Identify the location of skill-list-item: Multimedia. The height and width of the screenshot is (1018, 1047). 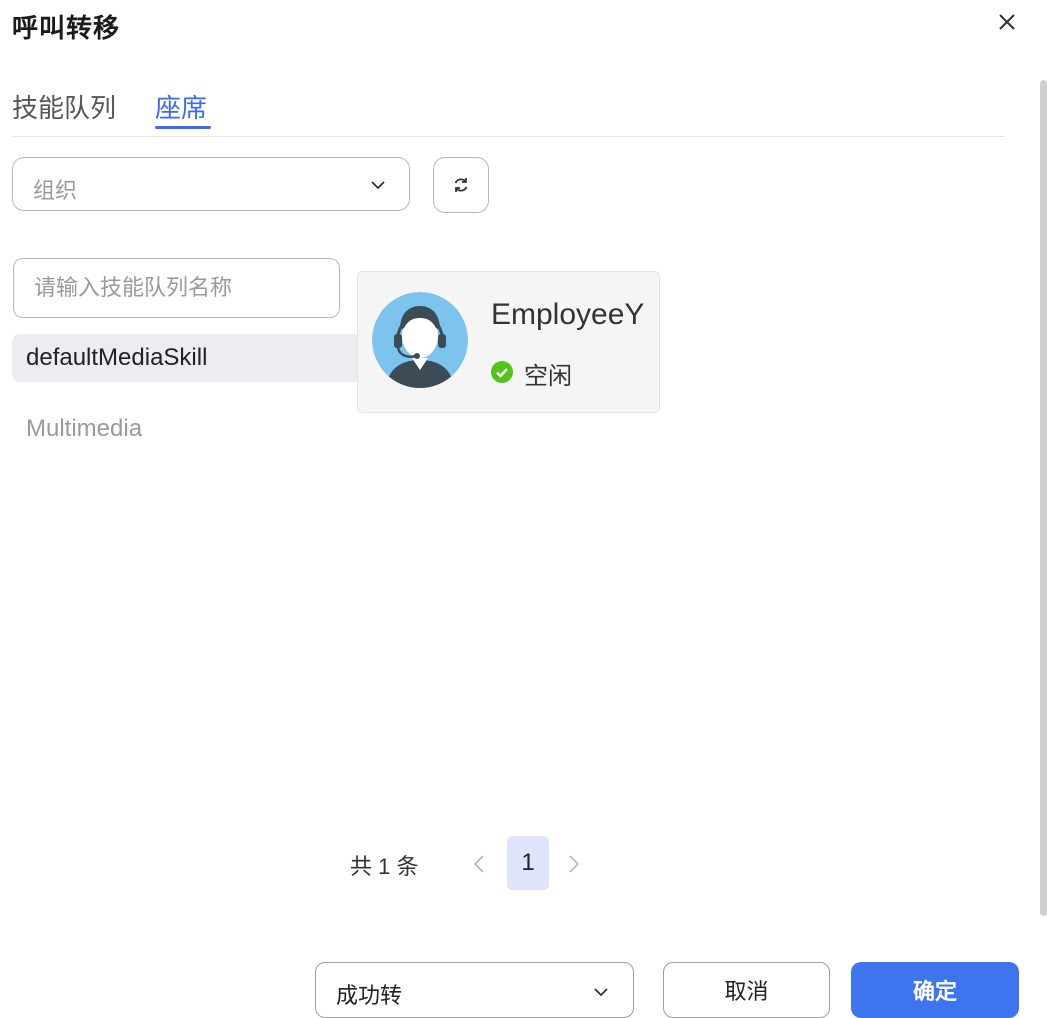
(187, 429).